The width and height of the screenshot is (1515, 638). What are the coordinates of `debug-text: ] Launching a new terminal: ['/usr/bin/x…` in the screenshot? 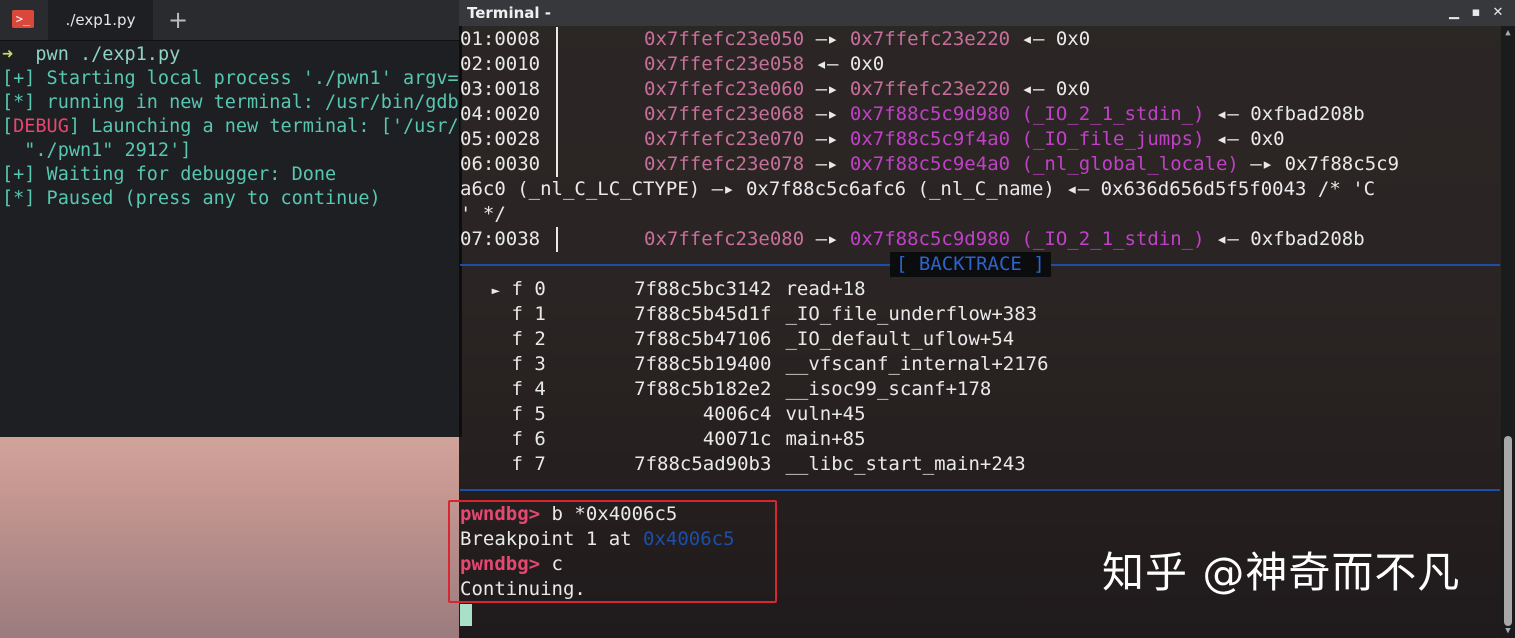 It's located at (265, 126).